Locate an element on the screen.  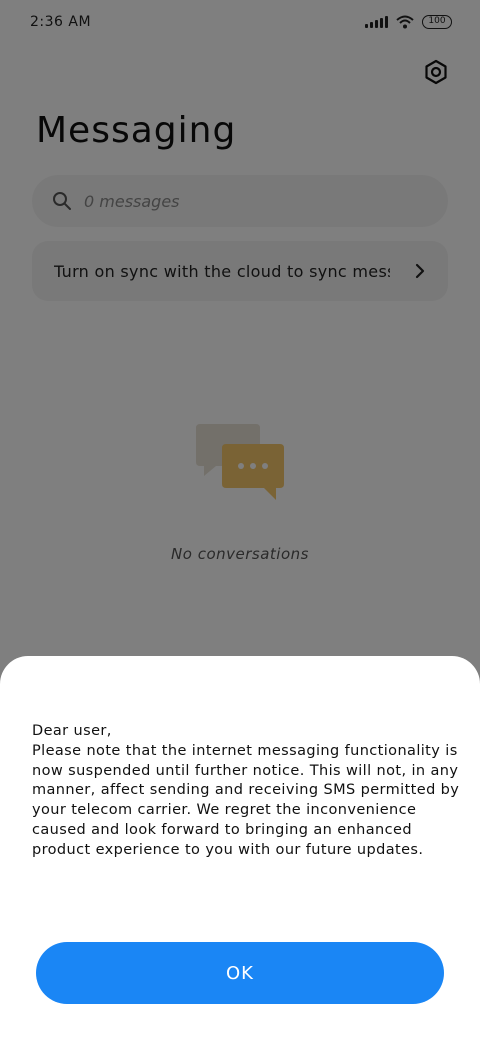
dialog-greeting: Dear user, is located at coordinates (72, 731).